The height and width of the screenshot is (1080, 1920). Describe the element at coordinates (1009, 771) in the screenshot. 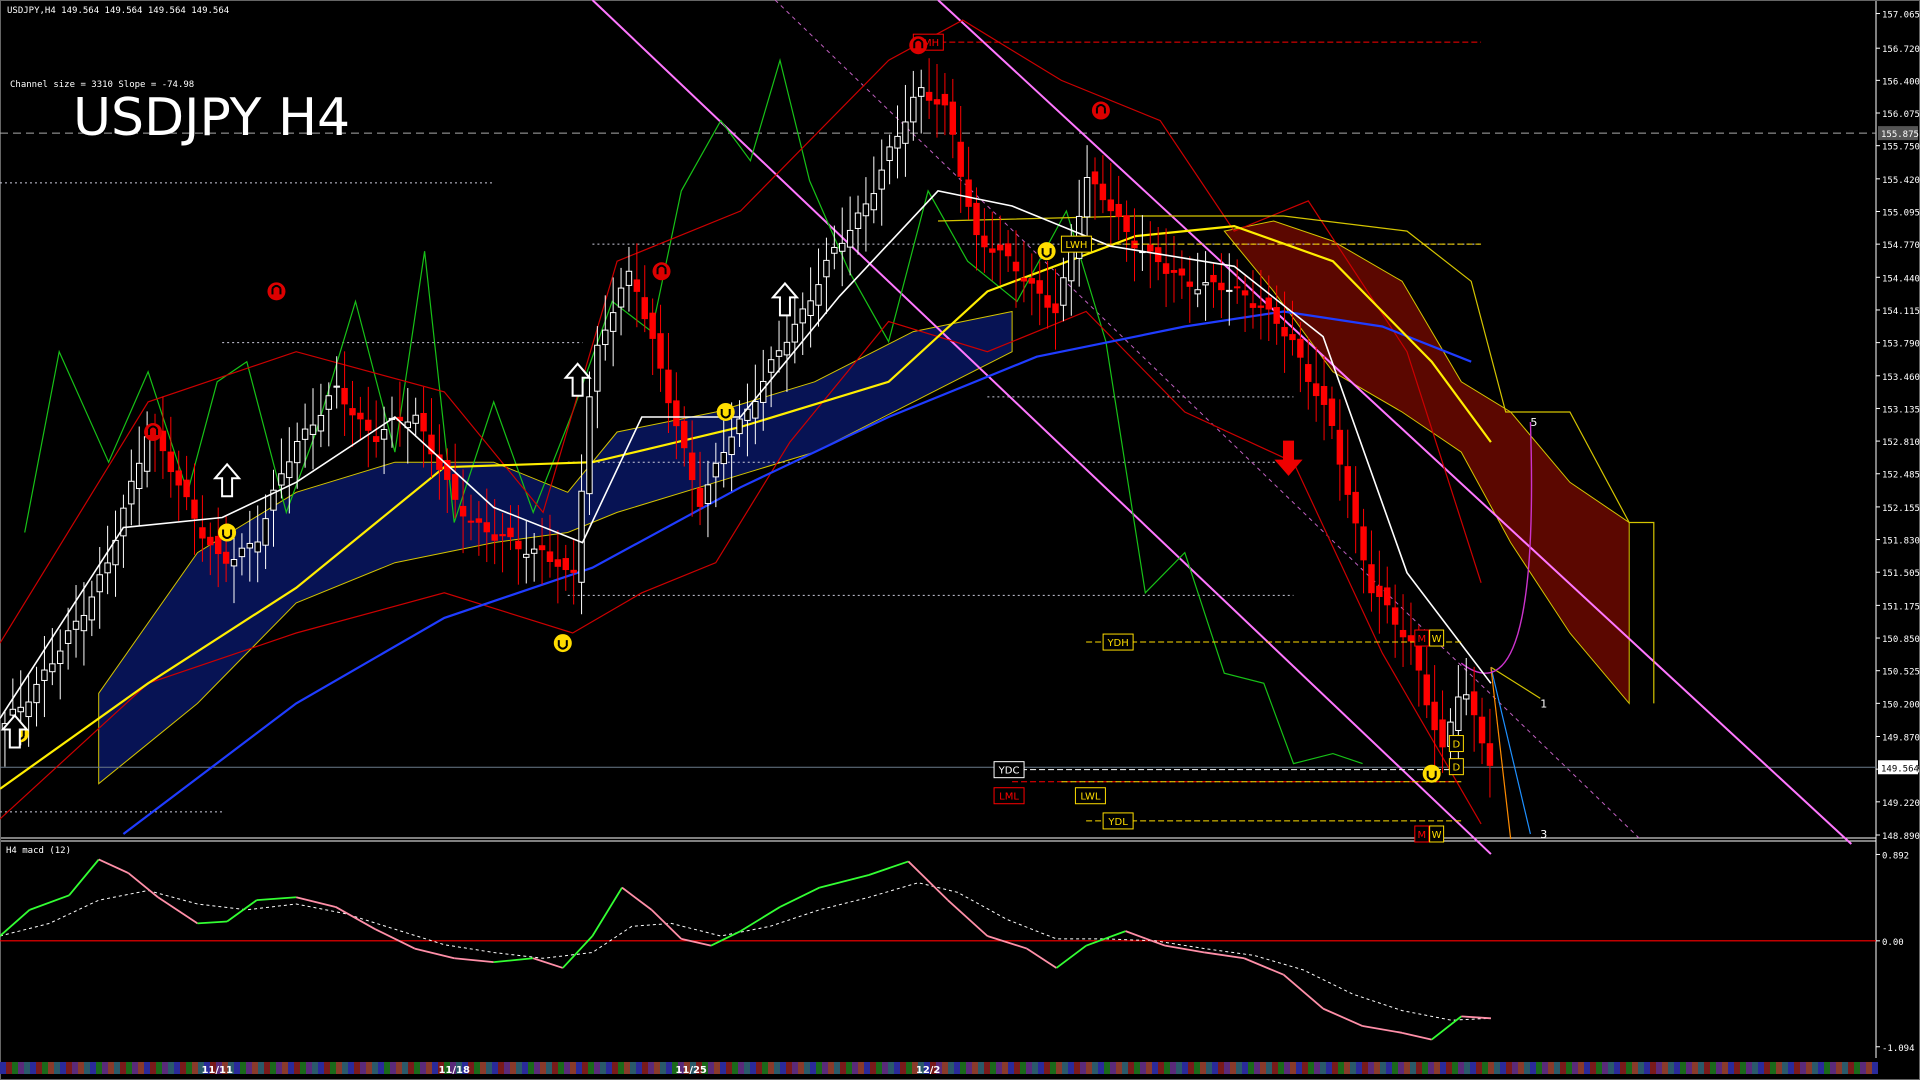

I see `level-label-text: YDC` at that location.